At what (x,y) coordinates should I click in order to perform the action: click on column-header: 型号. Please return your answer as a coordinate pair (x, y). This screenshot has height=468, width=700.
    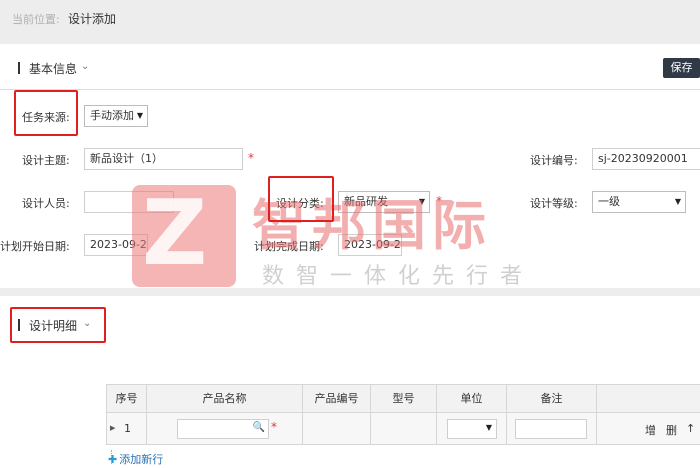
    Looking at the image, I should click on (403, 399).